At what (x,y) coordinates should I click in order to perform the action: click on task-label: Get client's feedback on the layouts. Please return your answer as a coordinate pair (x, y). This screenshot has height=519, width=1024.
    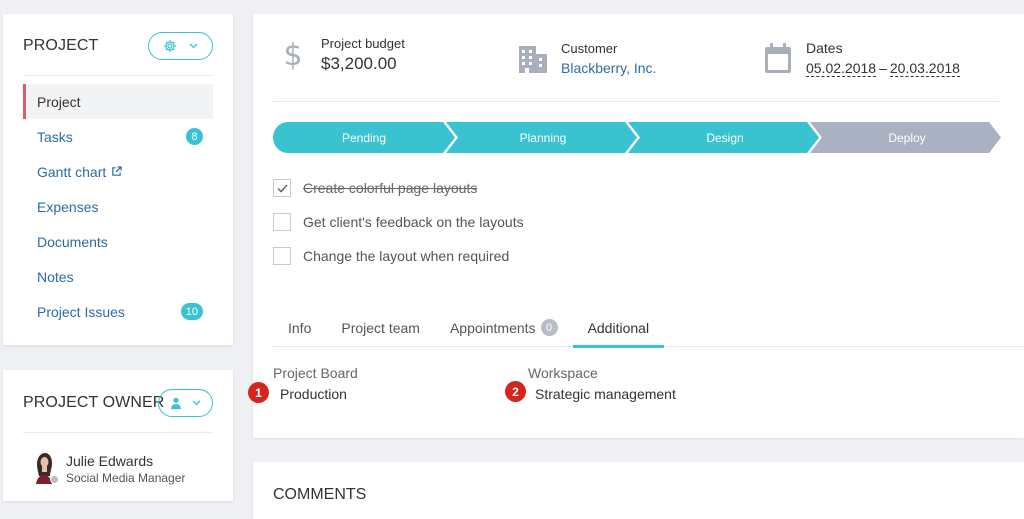
    Looking at the image, I should click on (413, 222).